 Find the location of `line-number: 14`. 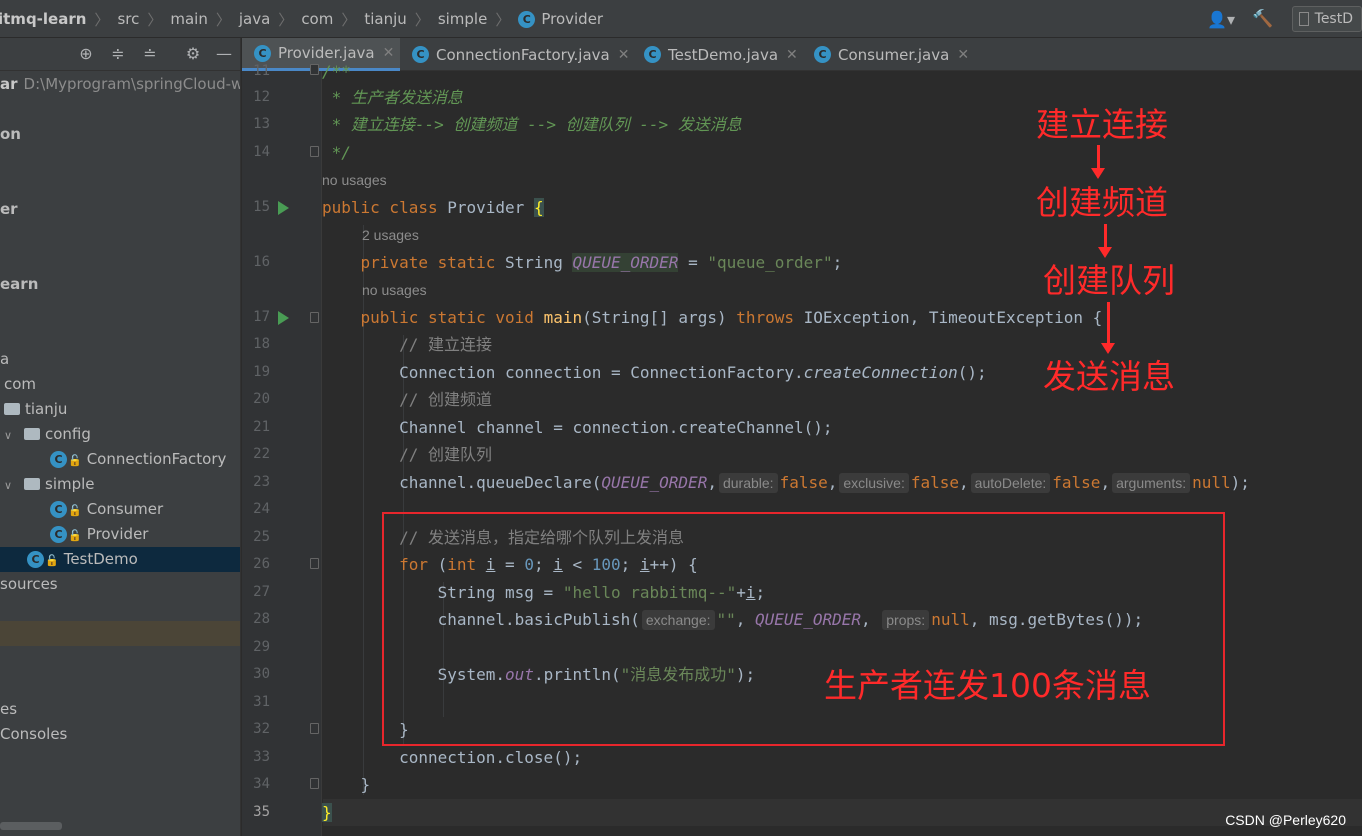

line-number: 14 is located at coordinates (261, 152).